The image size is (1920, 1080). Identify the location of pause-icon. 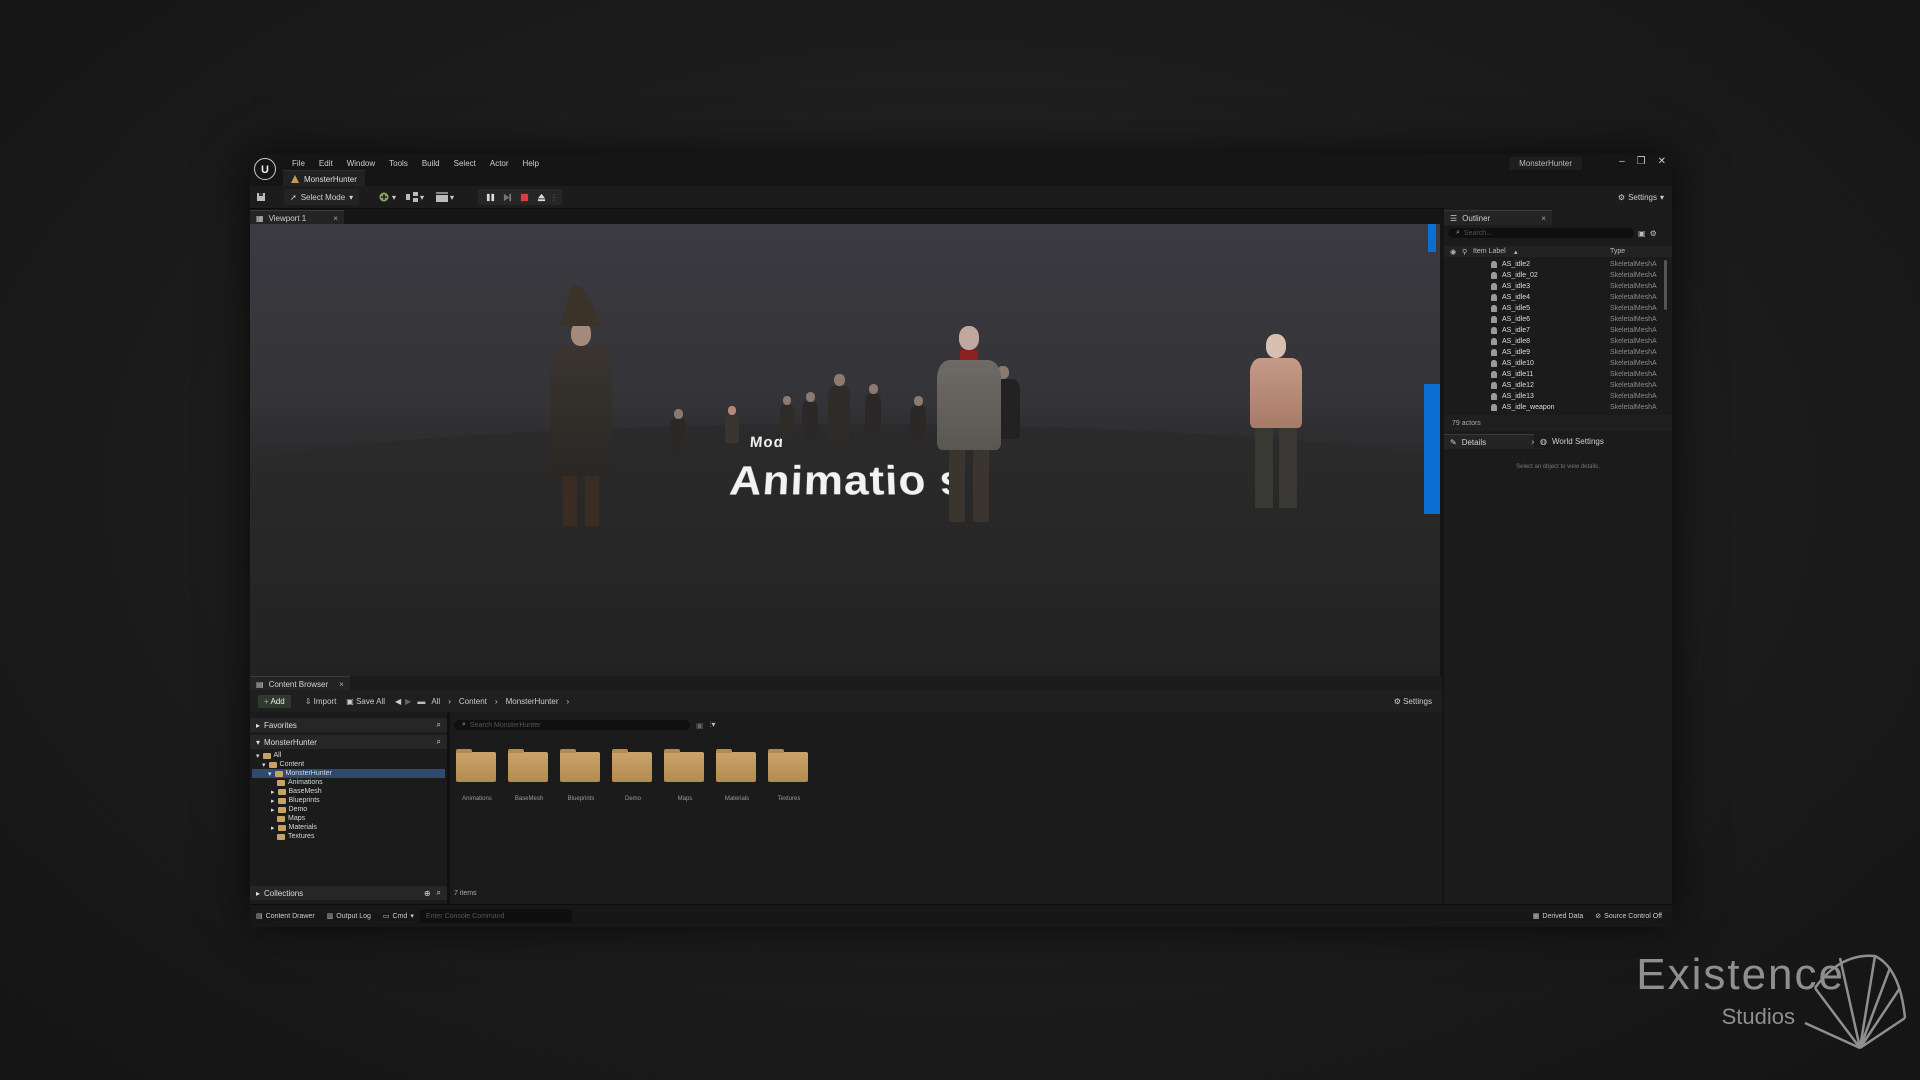
(490, 197).